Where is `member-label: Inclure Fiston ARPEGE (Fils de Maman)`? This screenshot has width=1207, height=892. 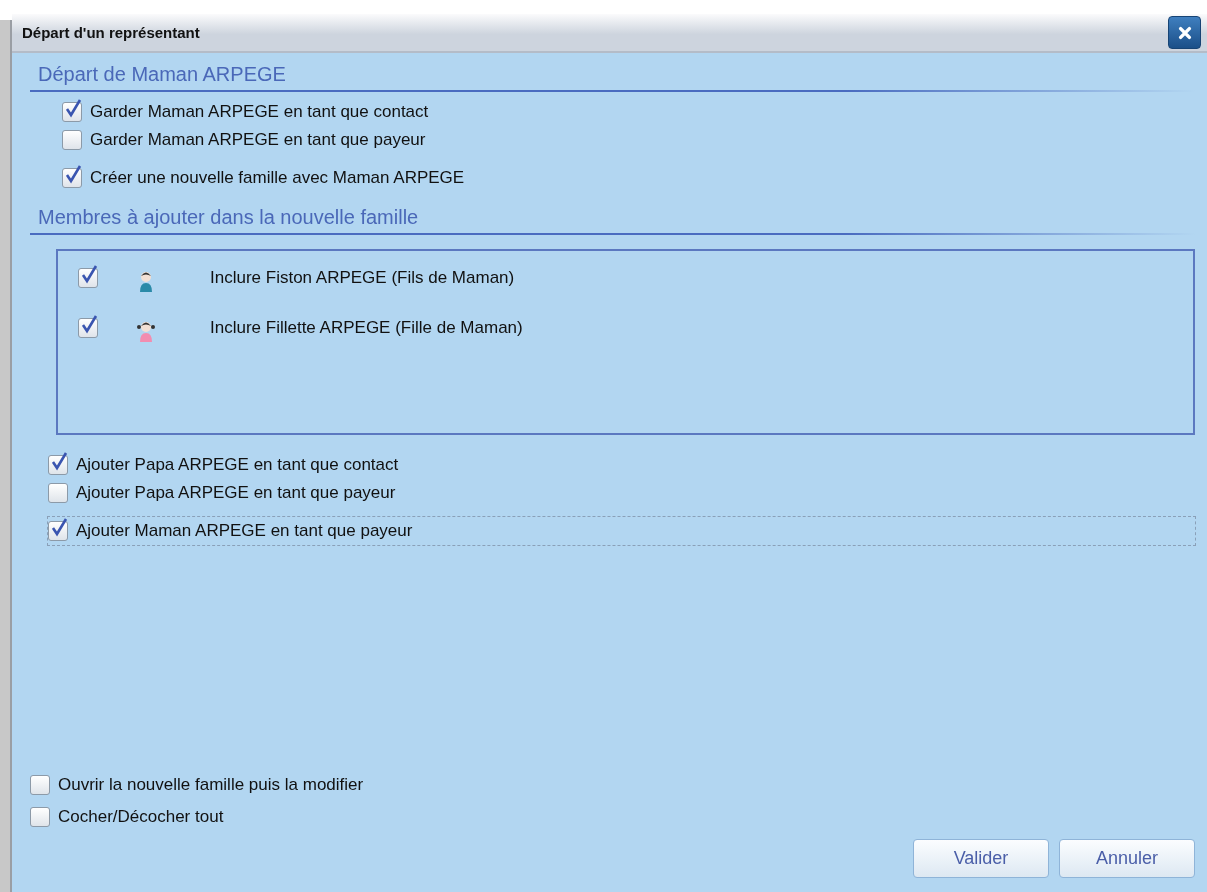 member-label: Inclure Fiston ARPEGE (Fils de Maman) is located at coordinates (362, 278).